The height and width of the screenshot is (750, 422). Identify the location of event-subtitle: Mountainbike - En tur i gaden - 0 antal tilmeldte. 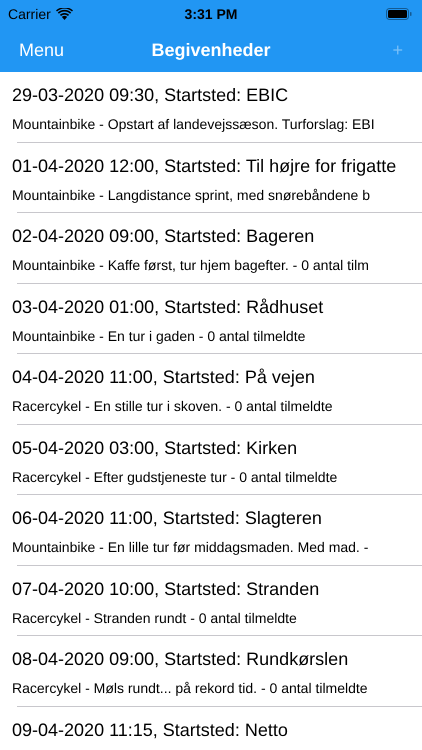
(159, 335).